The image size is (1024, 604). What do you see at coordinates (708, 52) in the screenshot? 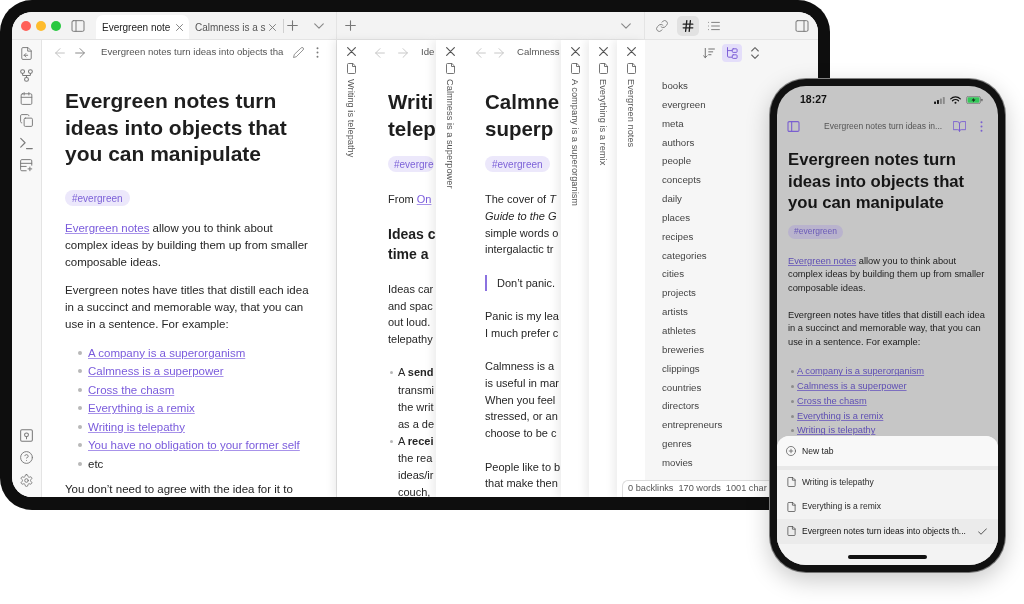
I see `sort-icon` at bounding box center [708, 52].